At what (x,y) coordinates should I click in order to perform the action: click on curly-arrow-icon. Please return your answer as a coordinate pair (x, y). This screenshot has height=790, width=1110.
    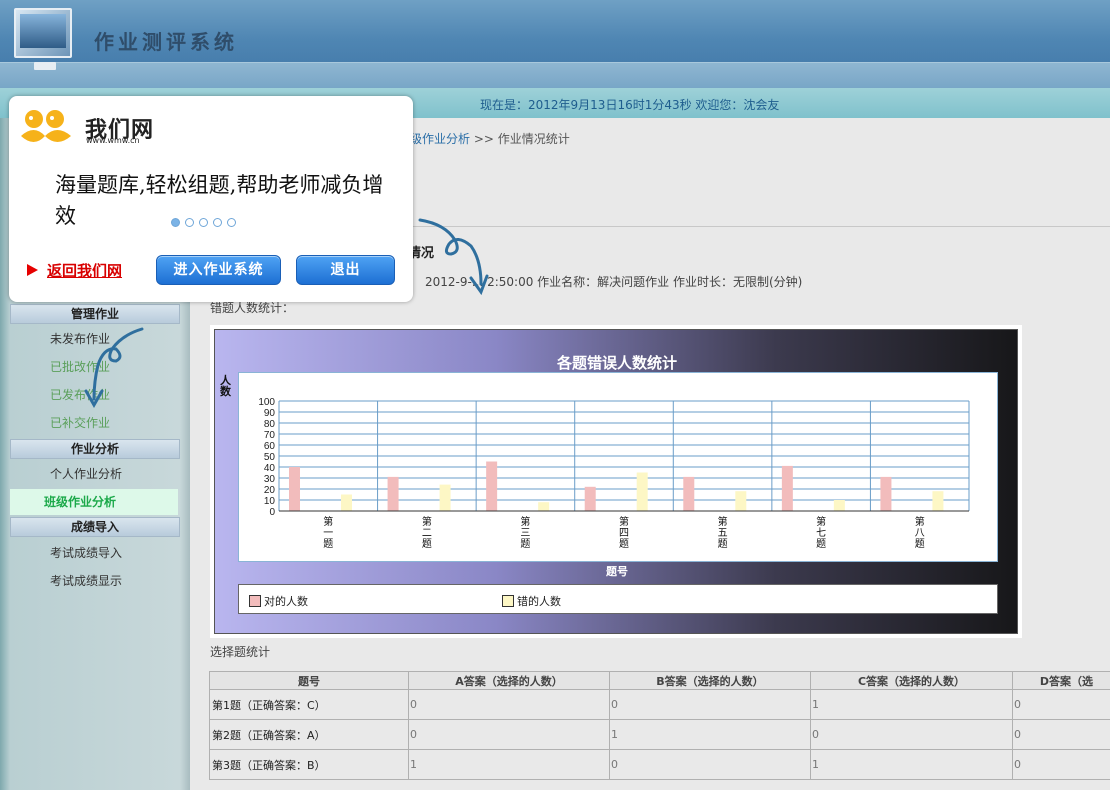
    Looking at the image, I should click on (453, 257).